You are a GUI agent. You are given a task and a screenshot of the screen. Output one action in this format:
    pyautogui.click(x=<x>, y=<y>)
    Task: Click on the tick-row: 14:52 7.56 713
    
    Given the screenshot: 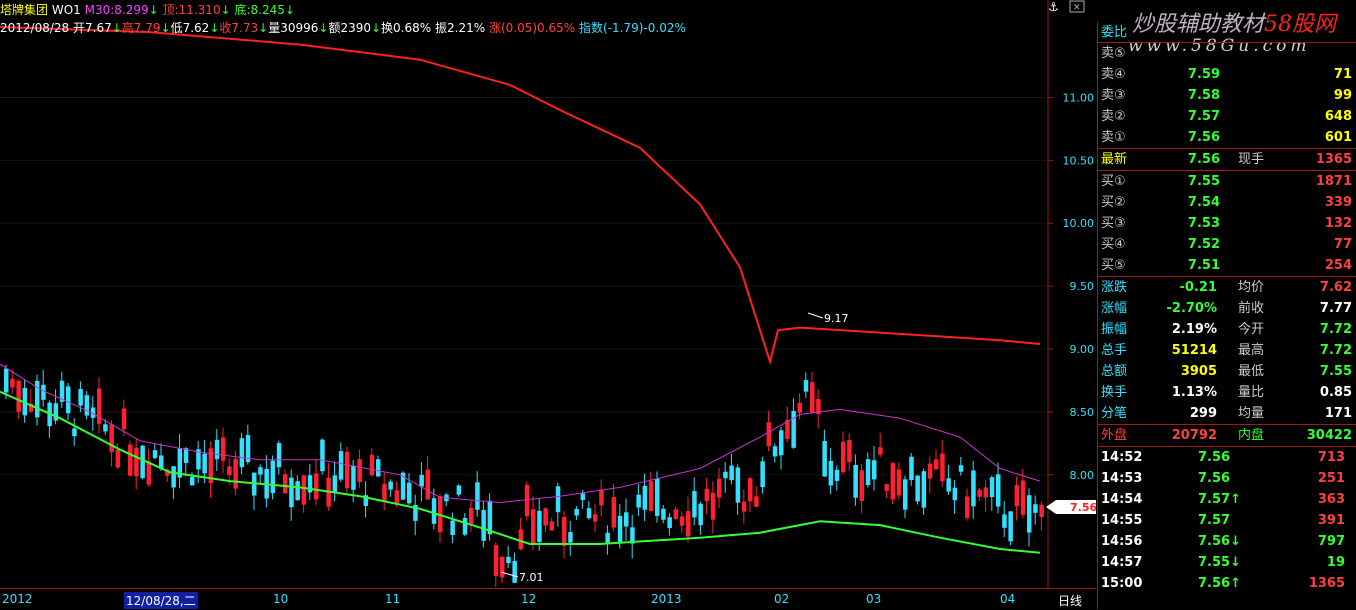 What is the action you would take?
    pyautogui.click(x=1227, y=457)
    